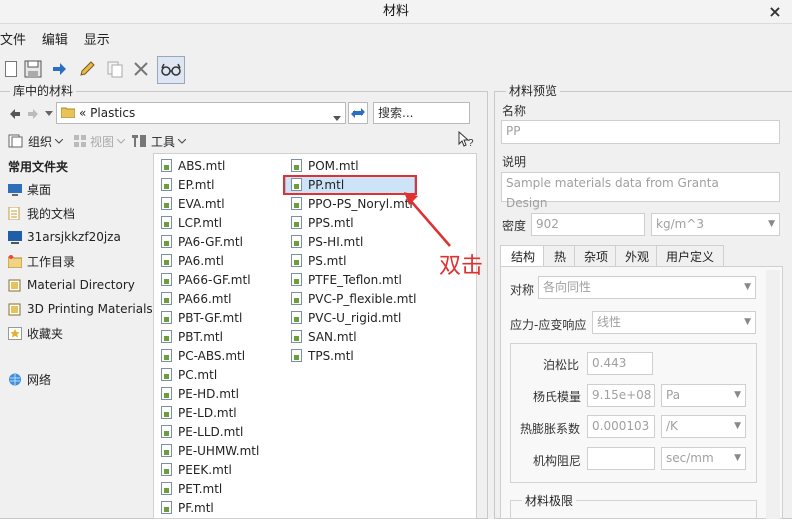 This screenshot has height=519, width=792. Describe the element at coordinates (588, 224) in the screenshot. I see `density-field: 902` at that location.